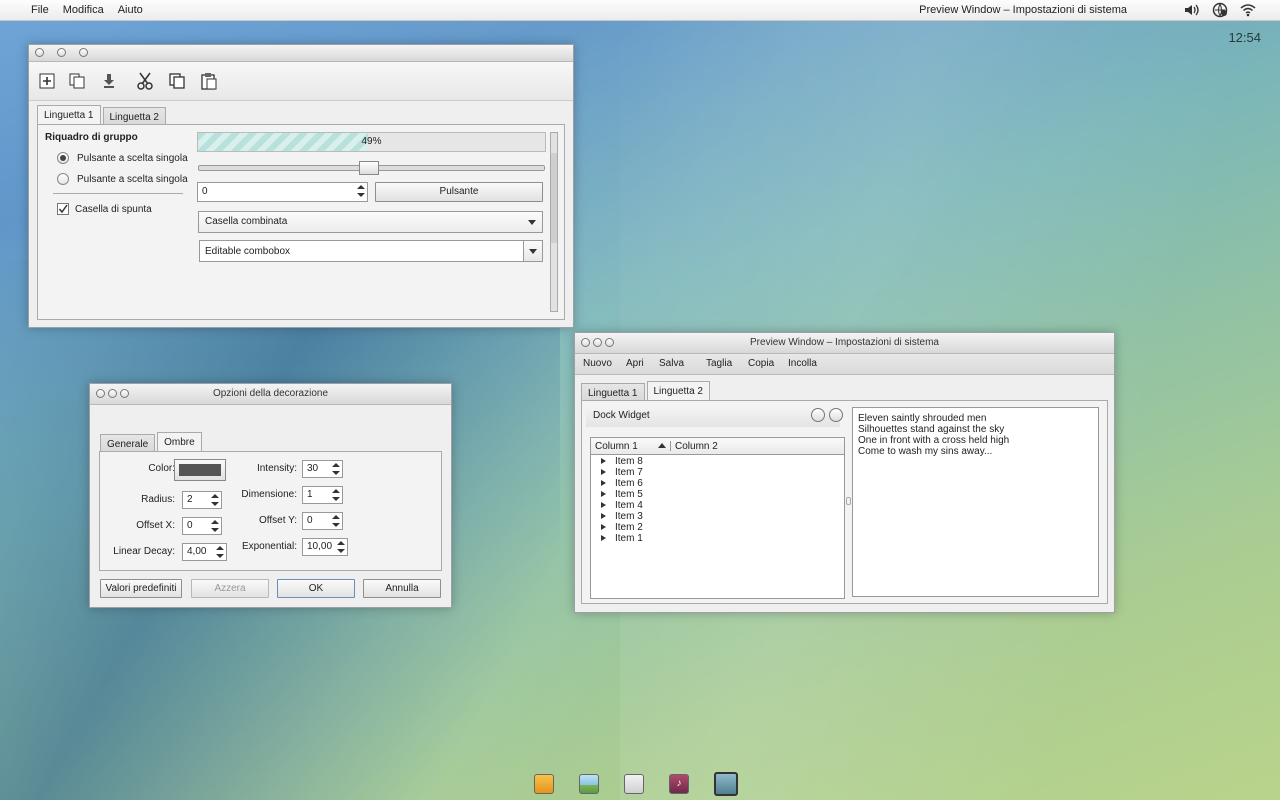 The height and width of the screenshot is (800, 1280). I want to click on tree-item-label: Item 6, so click(629, 483).